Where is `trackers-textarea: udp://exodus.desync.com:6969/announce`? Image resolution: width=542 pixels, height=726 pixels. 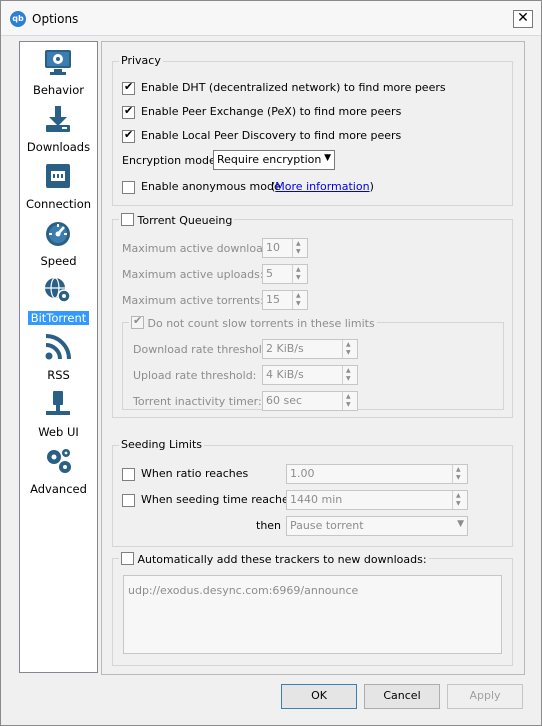
trackers-textarea: udp://exodus.desync.com:6969/announce is located at coordinates (312, 614).